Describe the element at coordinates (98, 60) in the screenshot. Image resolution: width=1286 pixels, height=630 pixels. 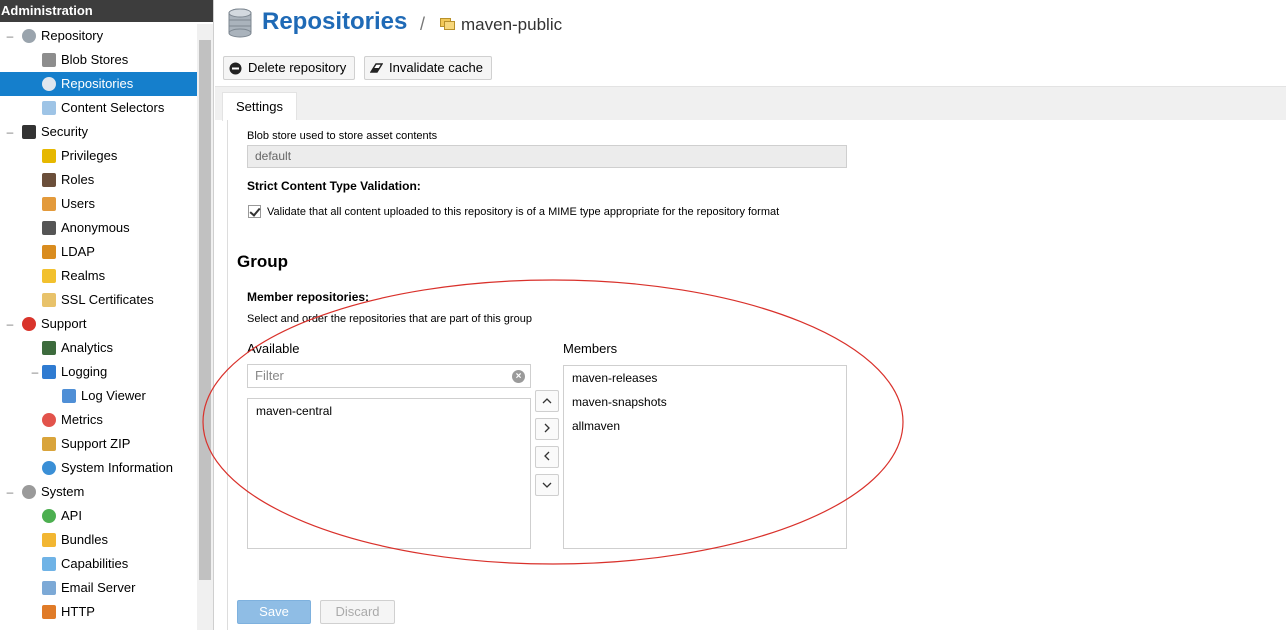
I see `sidebar-item-blob-stores: Blob Stores` at that location.